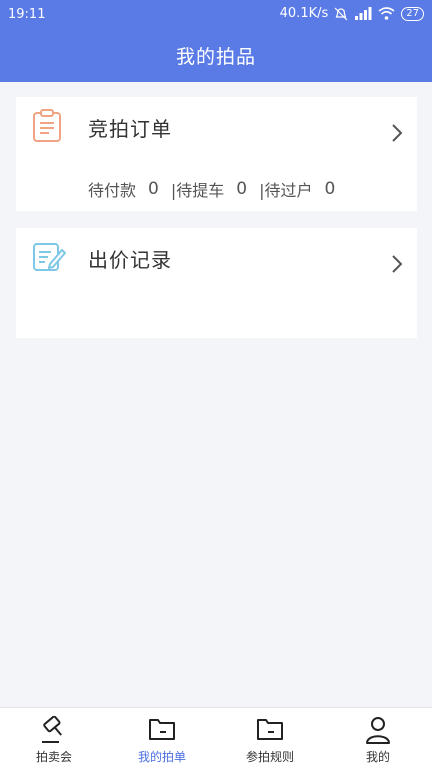  Describe the element at coordinates (197, 189) in the screenshot. I see `stat-pending-pickup-label: |待提车` at that location.